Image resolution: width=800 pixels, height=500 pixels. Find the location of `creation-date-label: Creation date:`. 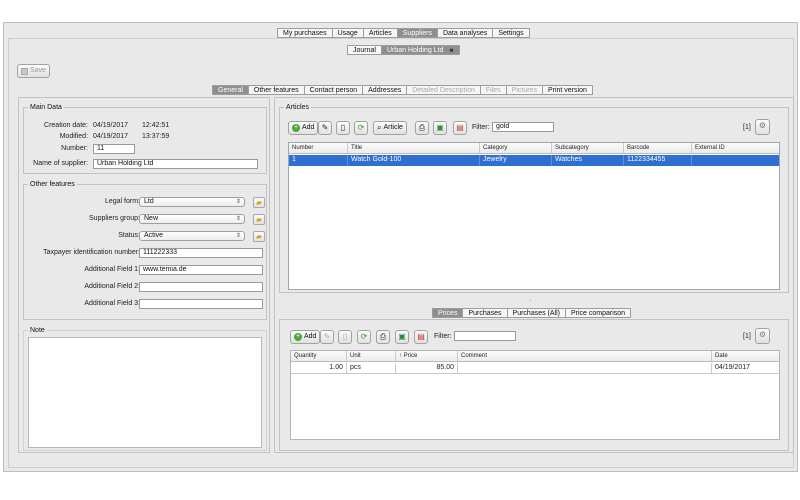

creation-date-label: Creation date: is located at coordinates (66, 125).